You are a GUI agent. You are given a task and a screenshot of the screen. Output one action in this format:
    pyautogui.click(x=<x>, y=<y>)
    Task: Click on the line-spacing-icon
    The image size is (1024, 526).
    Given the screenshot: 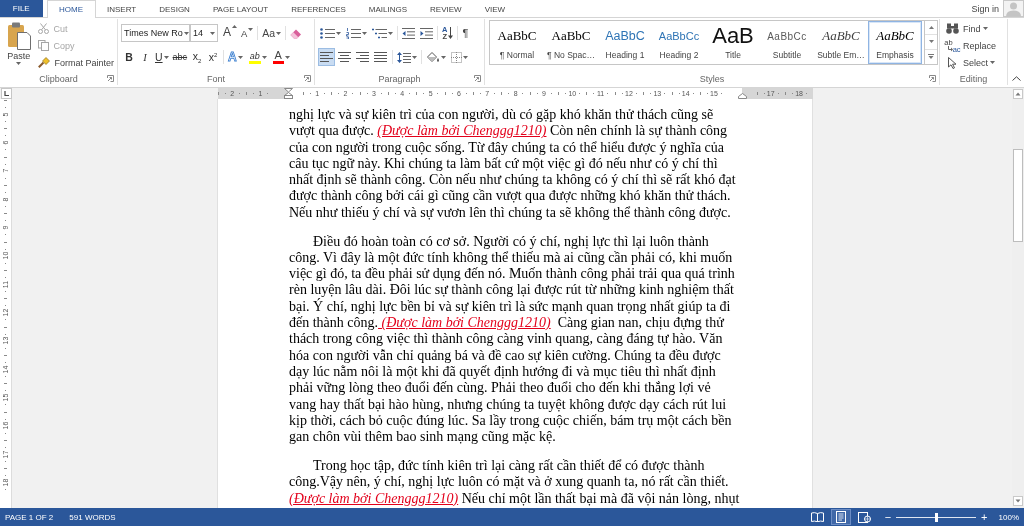 What is the action you would take?
    pyautogui.click(x=404, y=57)
    